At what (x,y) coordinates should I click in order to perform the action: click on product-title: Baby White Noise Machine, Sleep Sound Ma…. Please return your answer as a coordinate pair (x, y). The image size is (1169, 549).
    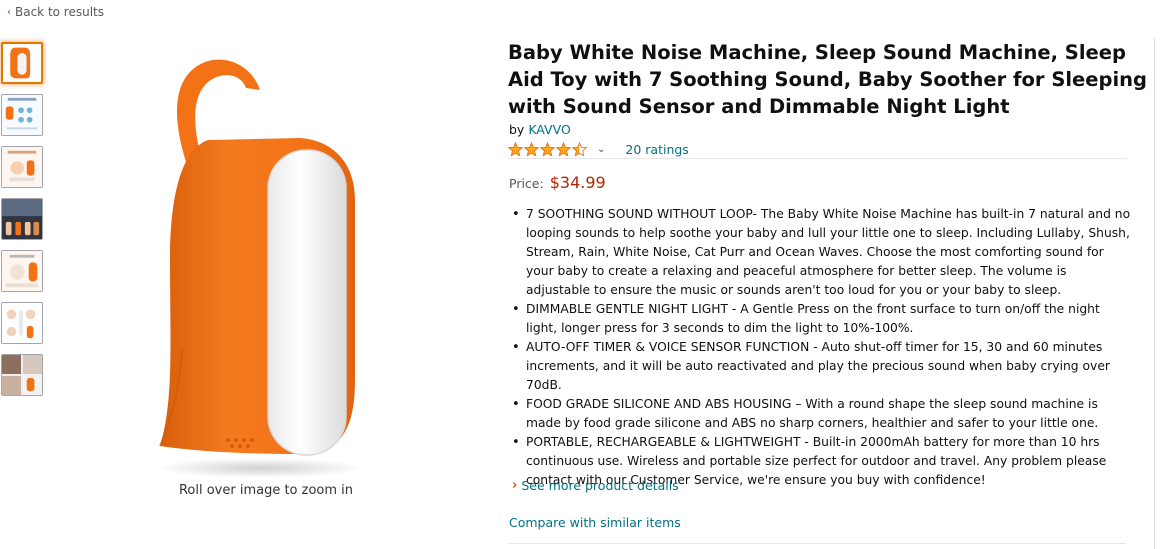
    Looking at the image, I should click on (827, 79).